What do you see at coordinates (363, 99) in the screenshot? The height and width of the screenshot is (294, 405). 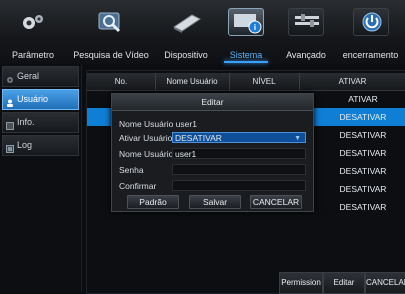 I see `row-status: ATIVAR` at bounding box center [363, 99].